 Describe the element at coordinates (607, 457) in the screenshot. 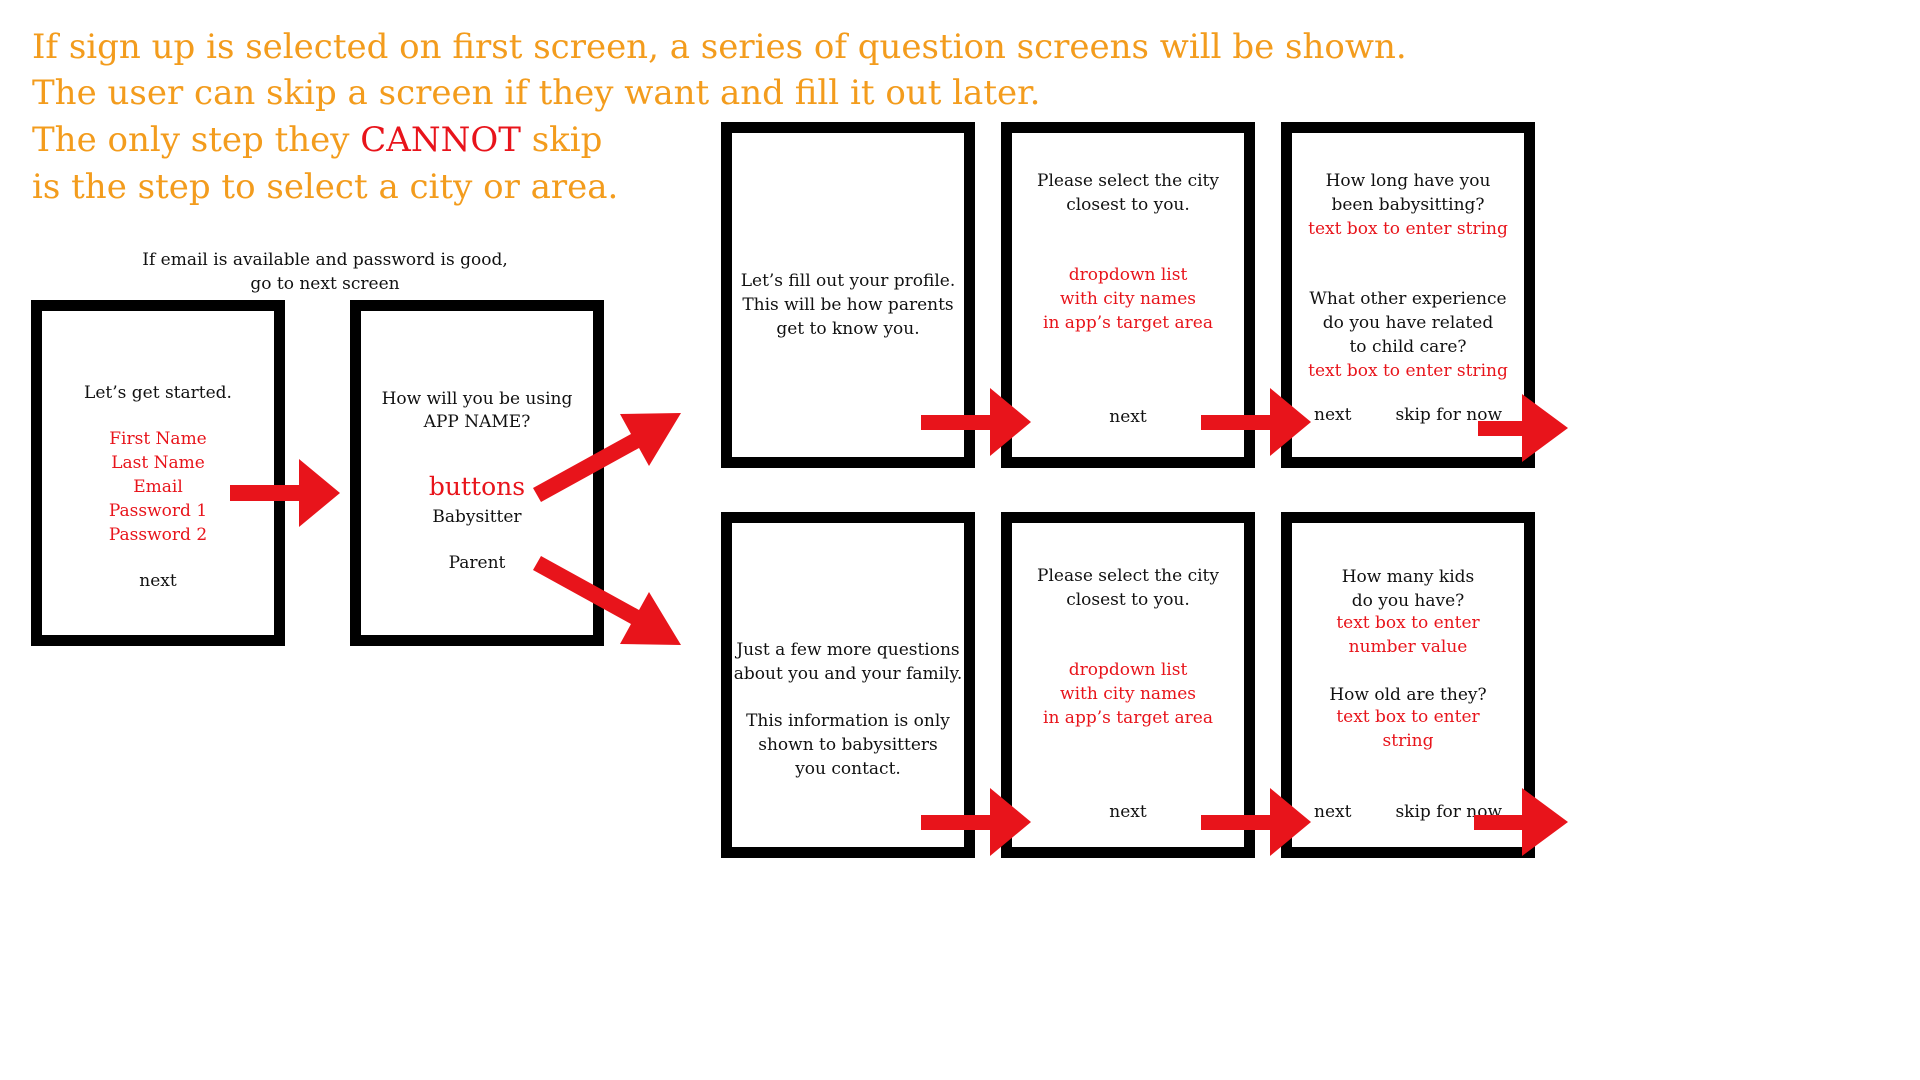

I see `arrow-role-to-babysitter` at that location.